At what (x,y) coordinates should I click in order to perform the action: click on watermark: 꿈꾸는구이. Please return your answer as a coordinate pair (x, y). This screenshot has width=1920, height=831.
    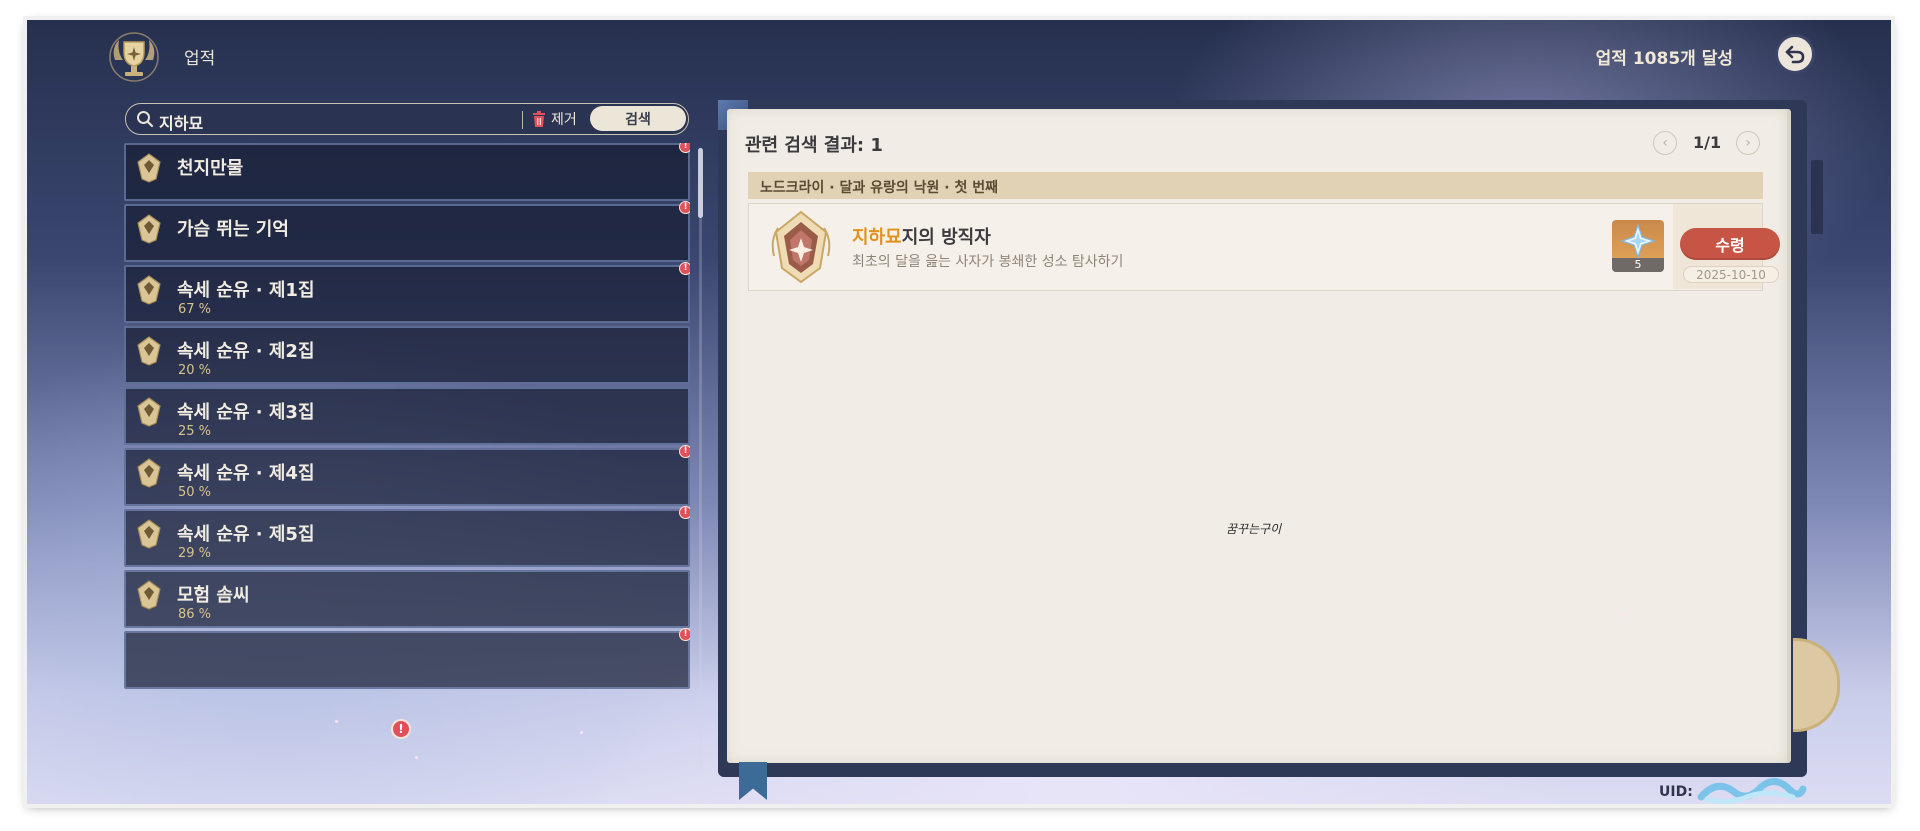
    Looking at the image, I should click on (1254, 529).